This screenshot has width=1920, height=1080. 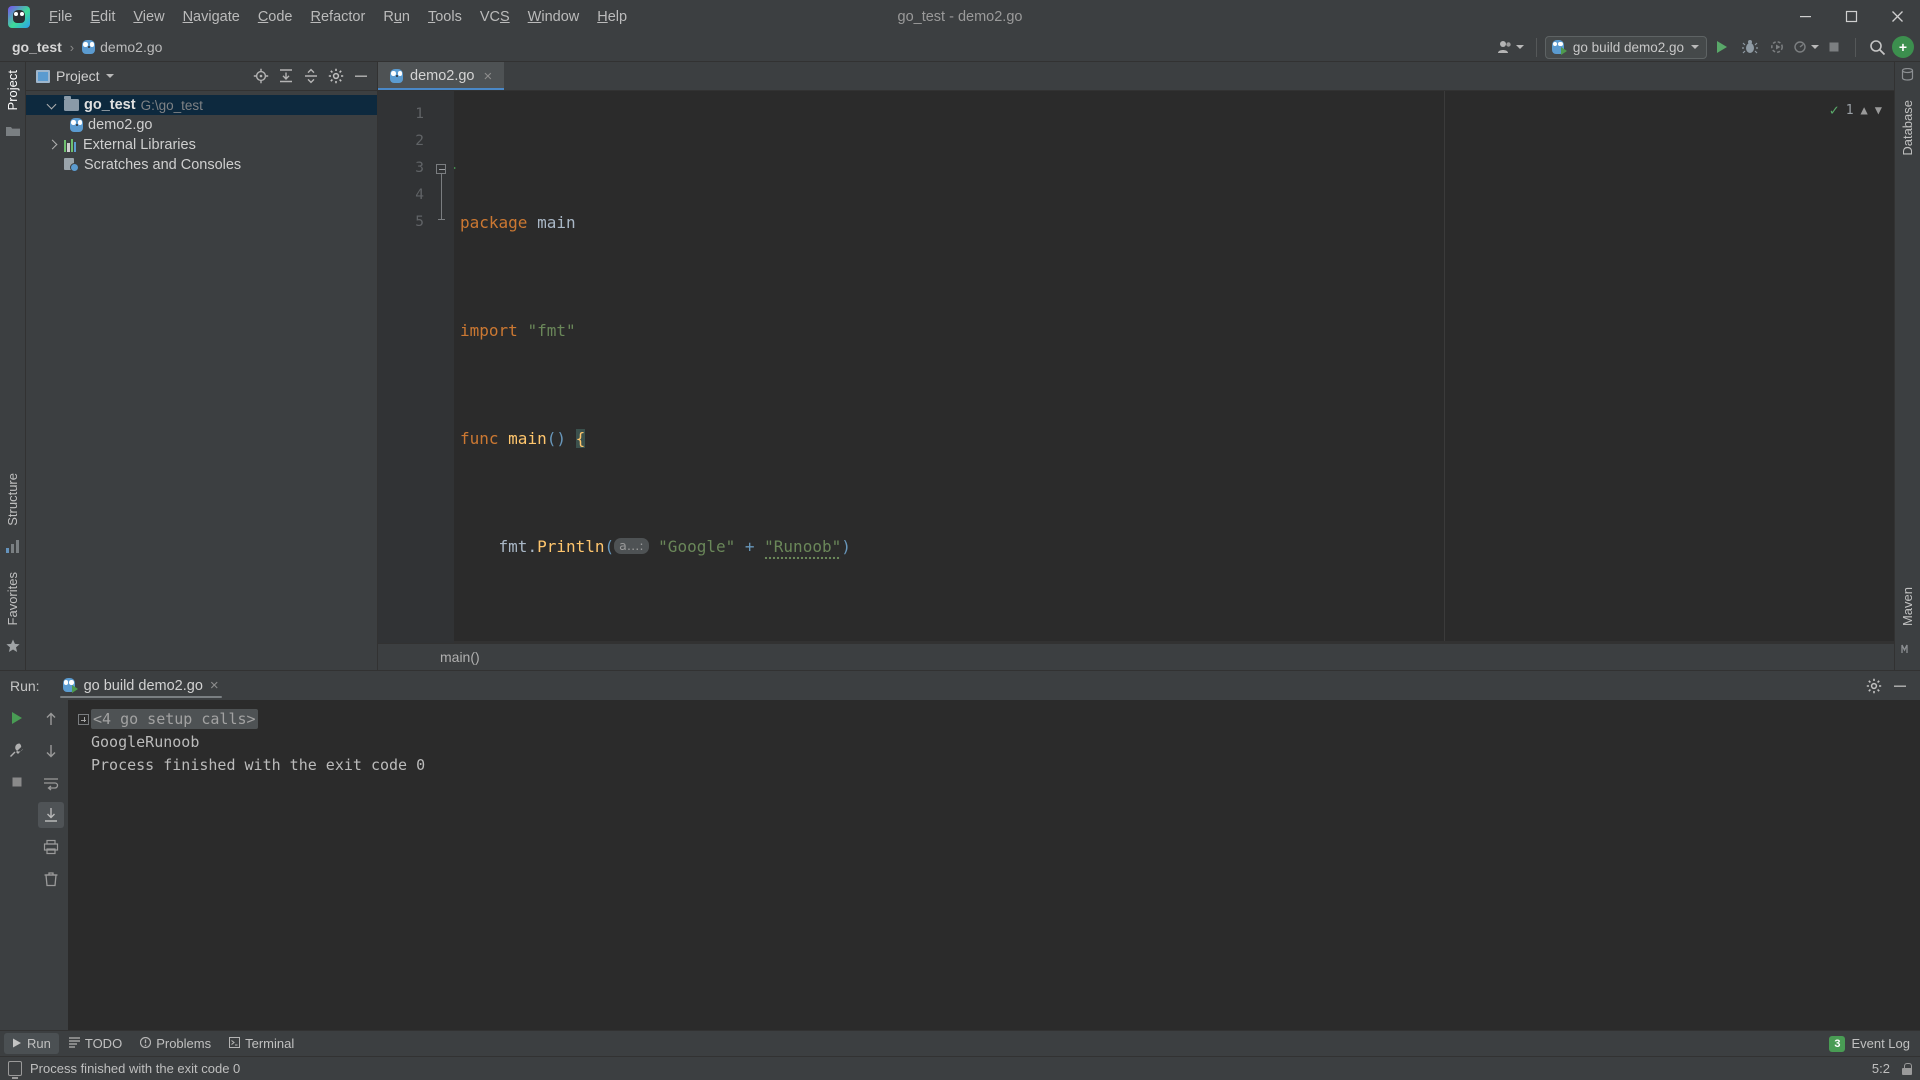 What do you see at coordinates (338, 17) in the screenshot?
I see `menu-refactor: Refactor` at bounding box center [338, 17].